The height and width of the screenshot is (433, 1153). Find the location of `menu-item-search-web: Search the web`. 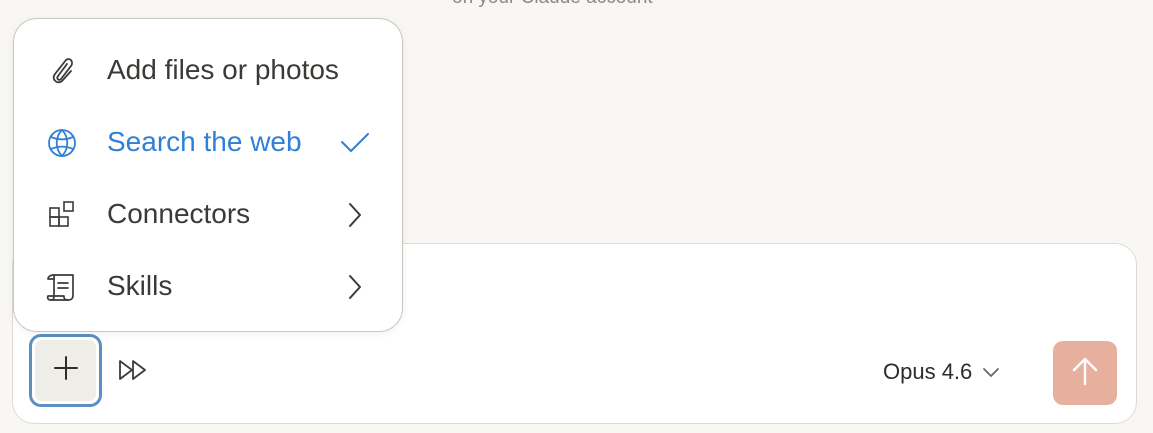

menu-item-search-web: Search the web is located at coordinates (208, 142).